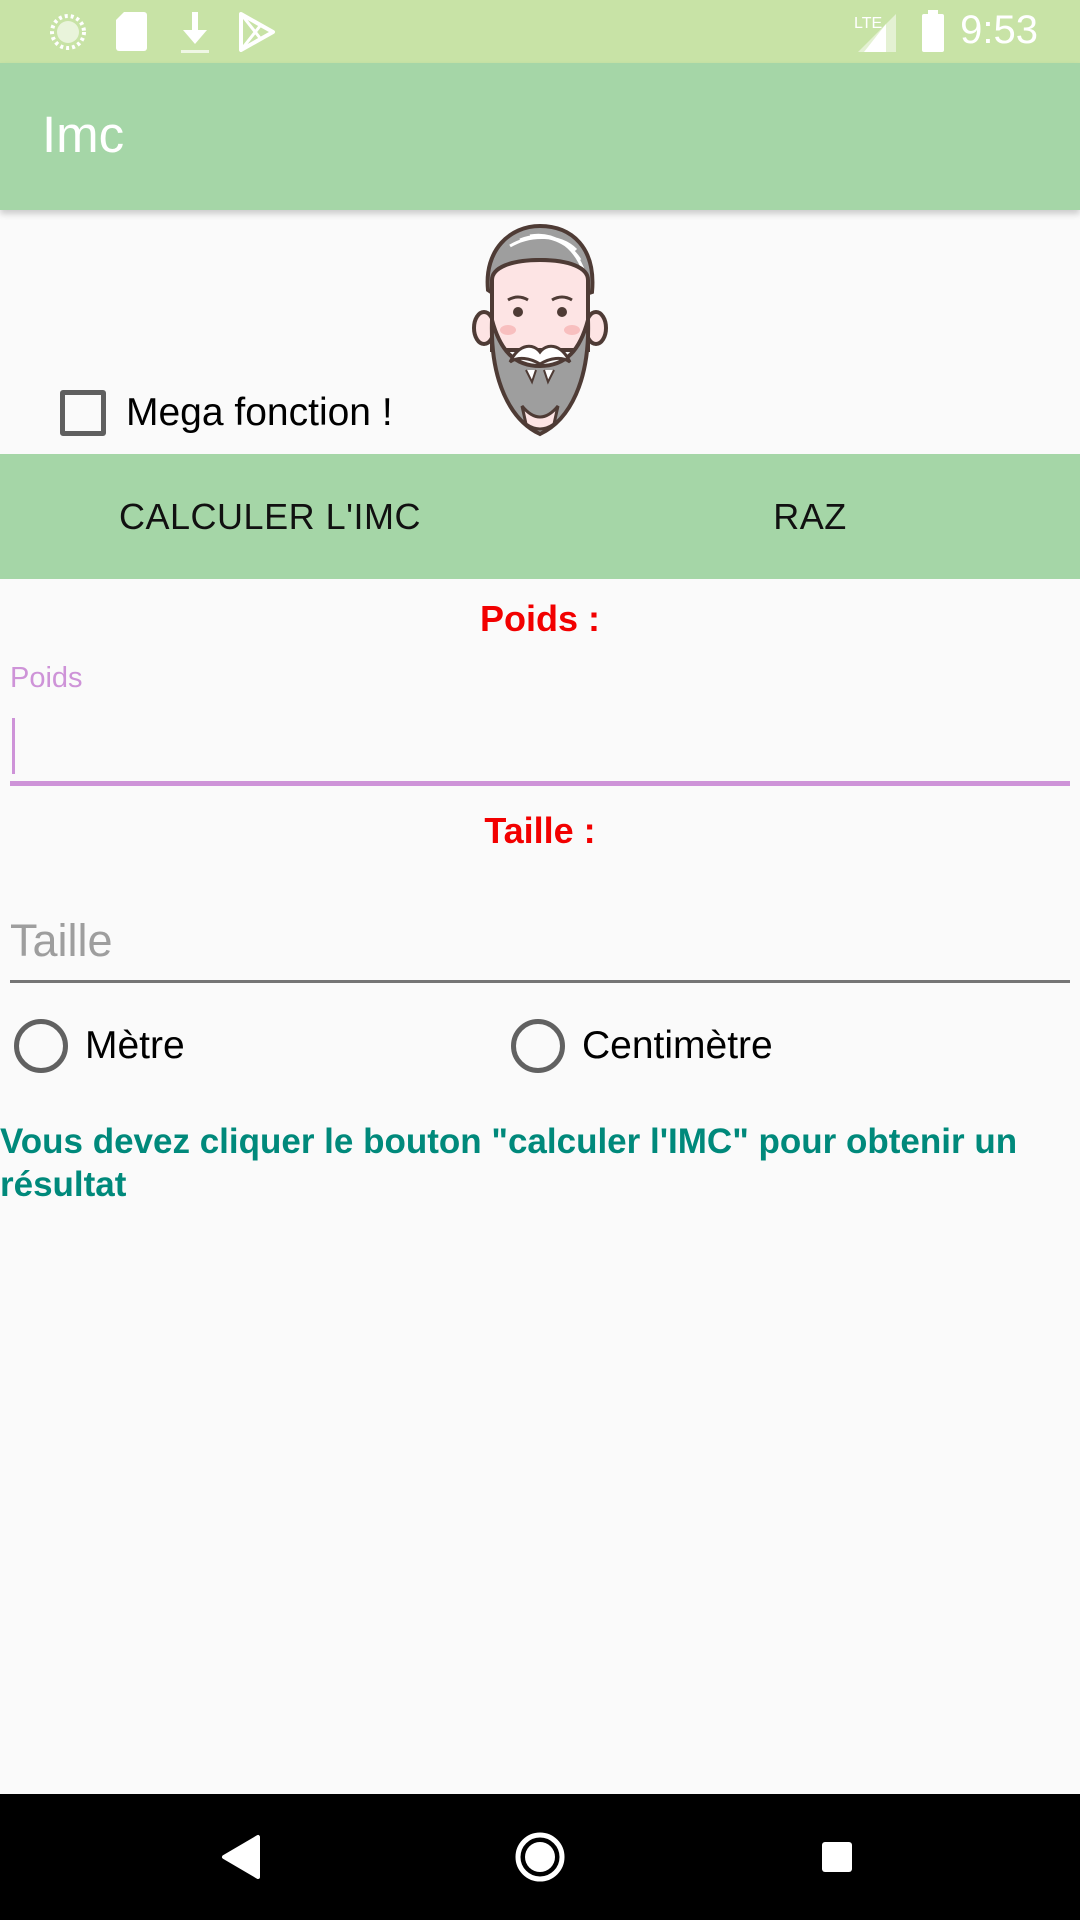  I want to click on home-icon, so click(540, 1857).